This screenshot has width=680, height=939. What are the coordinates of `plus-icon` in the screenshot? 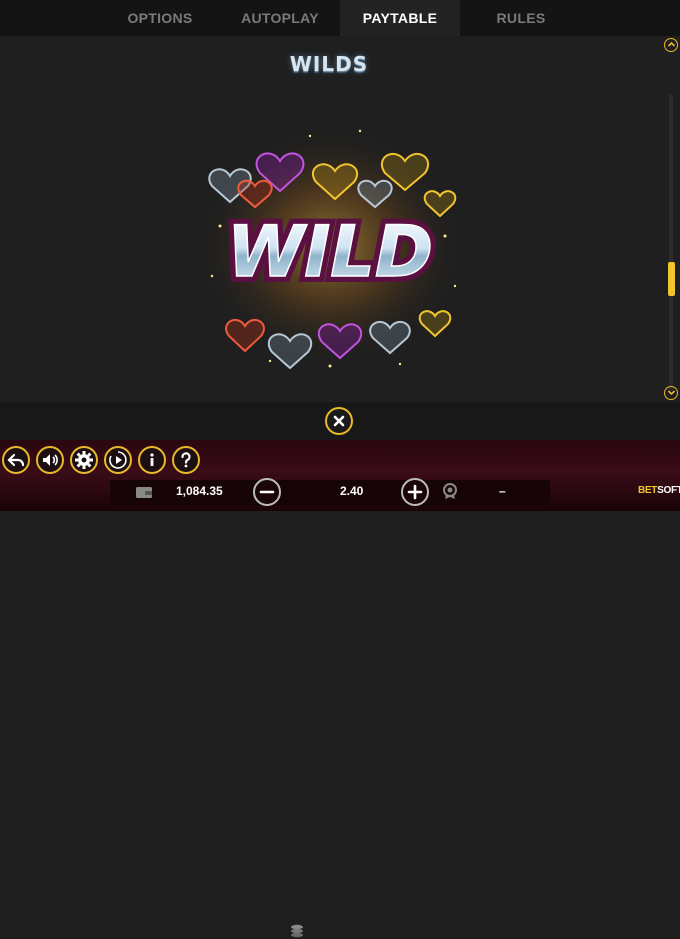 It's located at (415, 492).